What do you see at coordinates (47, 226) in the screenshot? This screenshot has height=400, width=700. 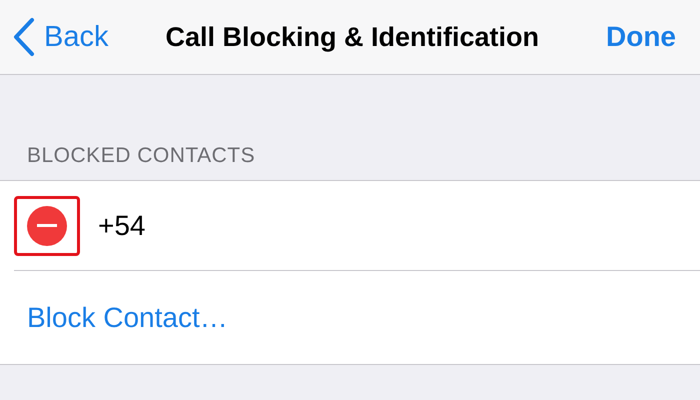 I see `delete-button` at bounding box center [47, 226].